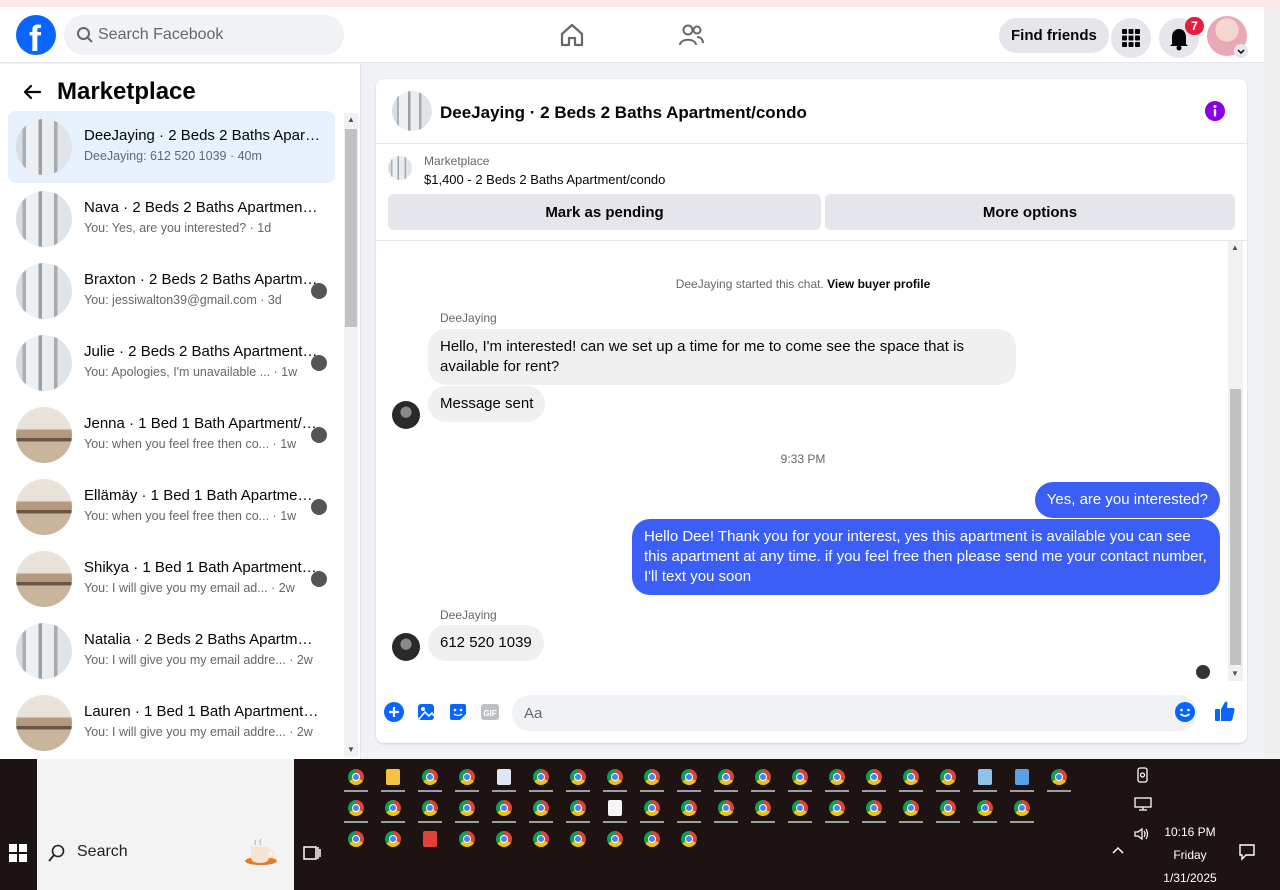 The image size is (1280, 890). I want to click on windows-start-icon, so click(18, 853).